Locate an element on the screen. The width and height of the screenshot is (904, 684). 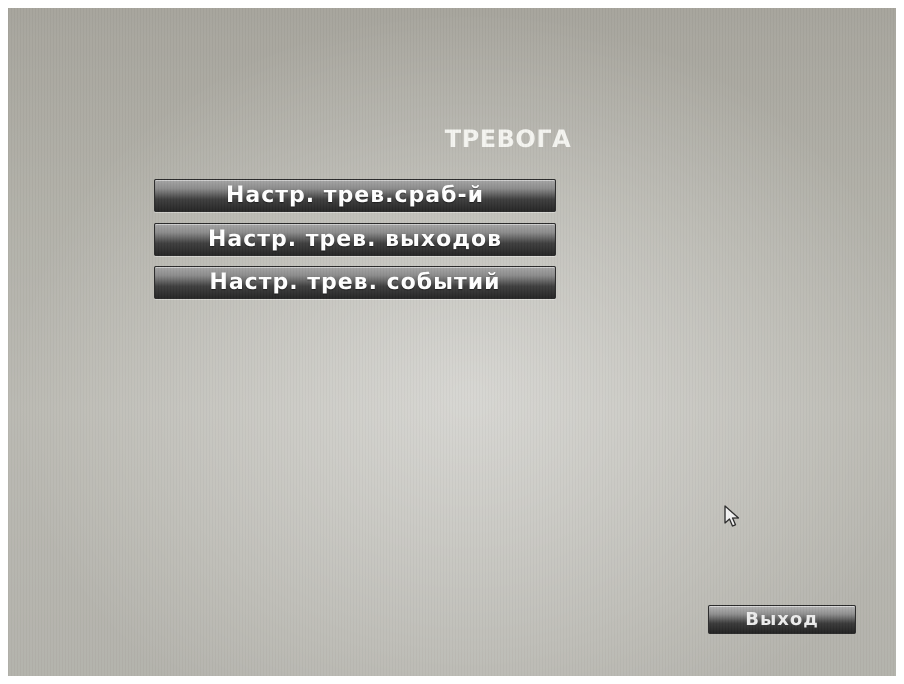
menu-title: ТРЕВОГА is located at coordinates (508, 139).